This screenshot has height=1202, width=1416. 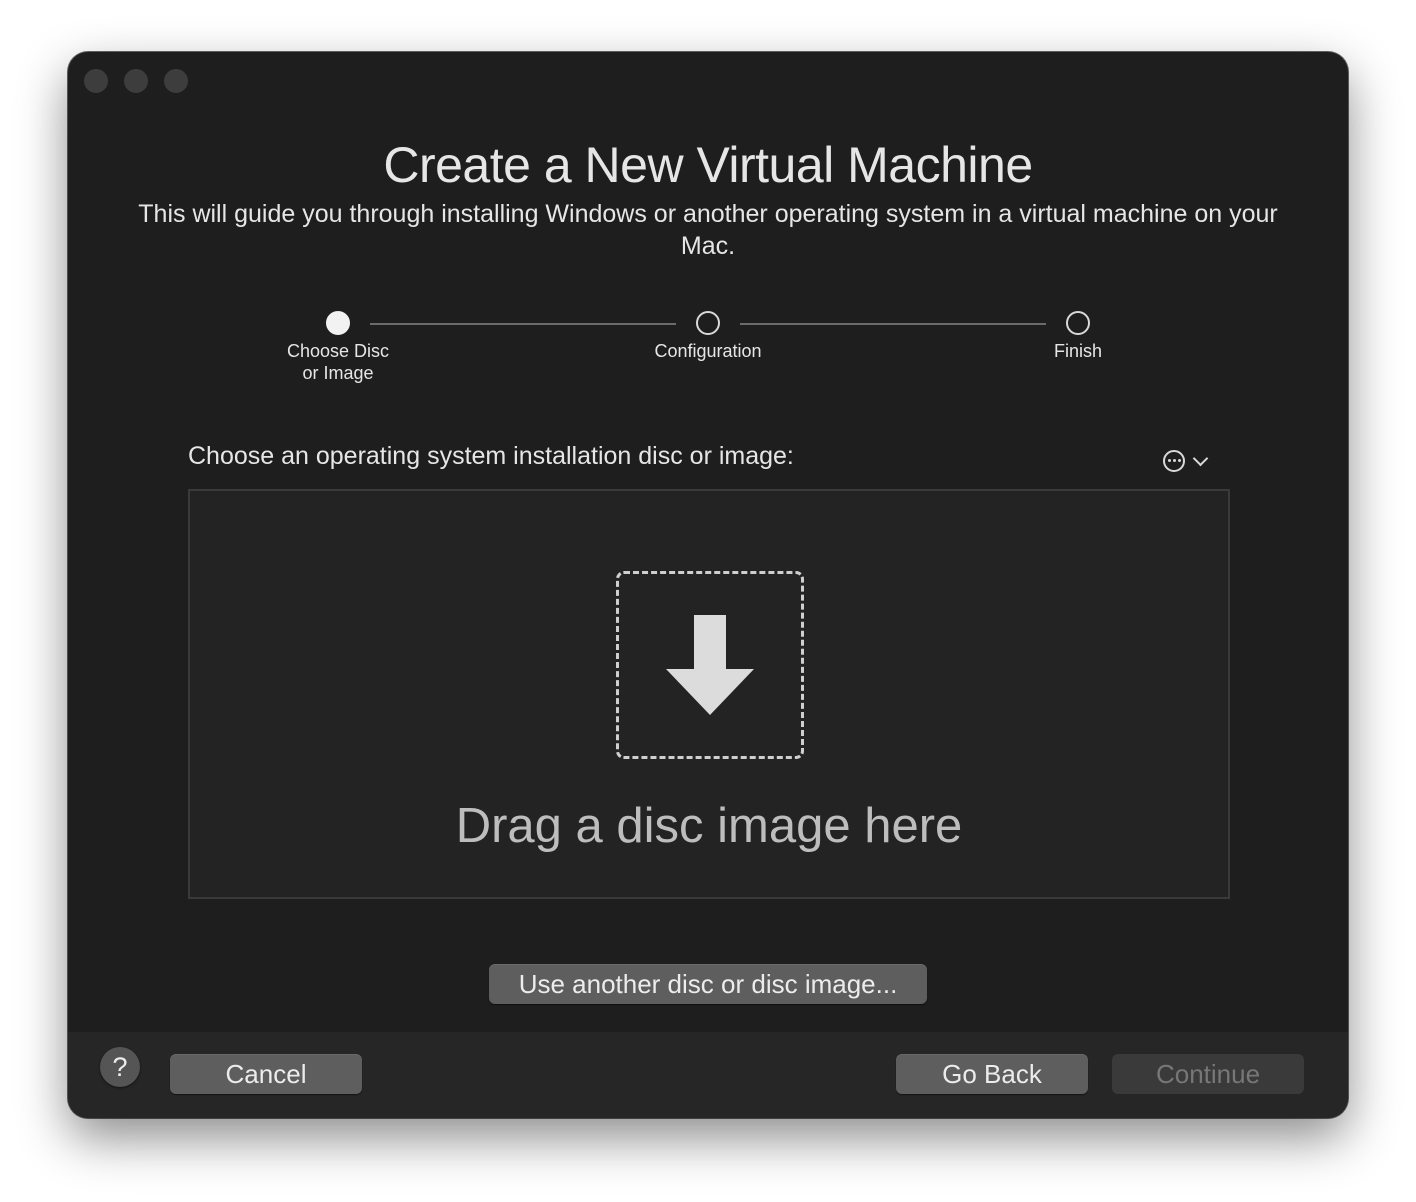 I want to click on minimize-window-button, so click(x=136, y=81).